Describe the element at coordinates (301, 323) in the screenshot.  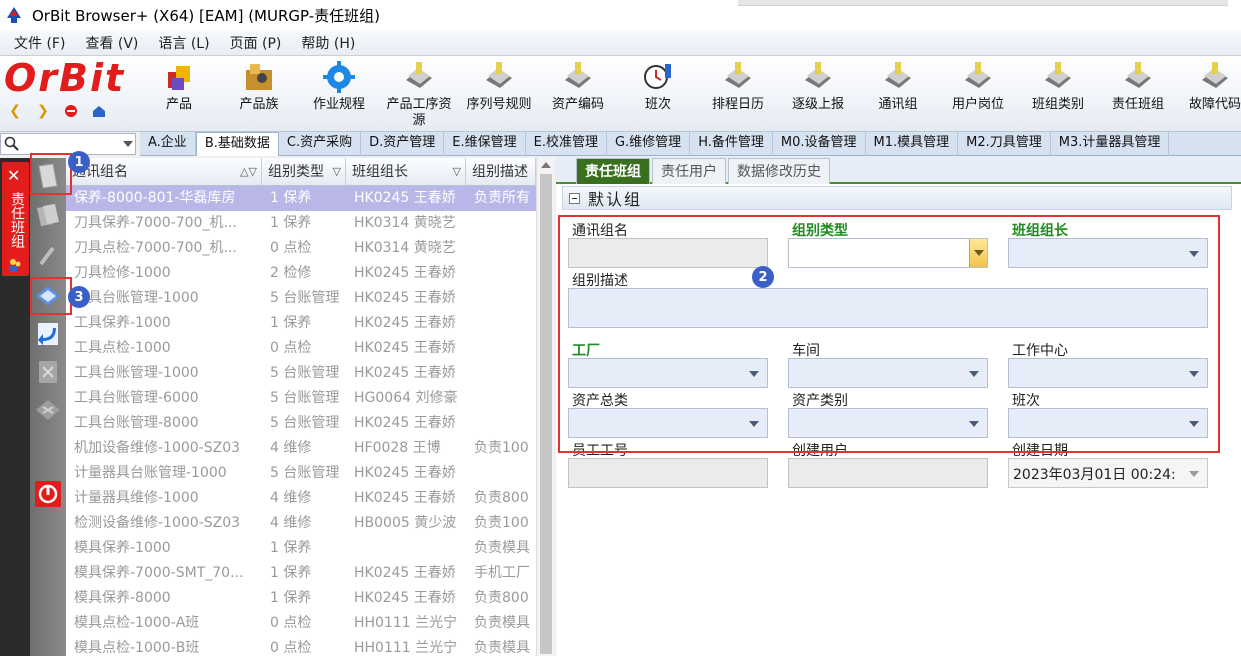
I see `table-row: 工具保养-1000 1 保养 HK0245 王春娇` at that location.